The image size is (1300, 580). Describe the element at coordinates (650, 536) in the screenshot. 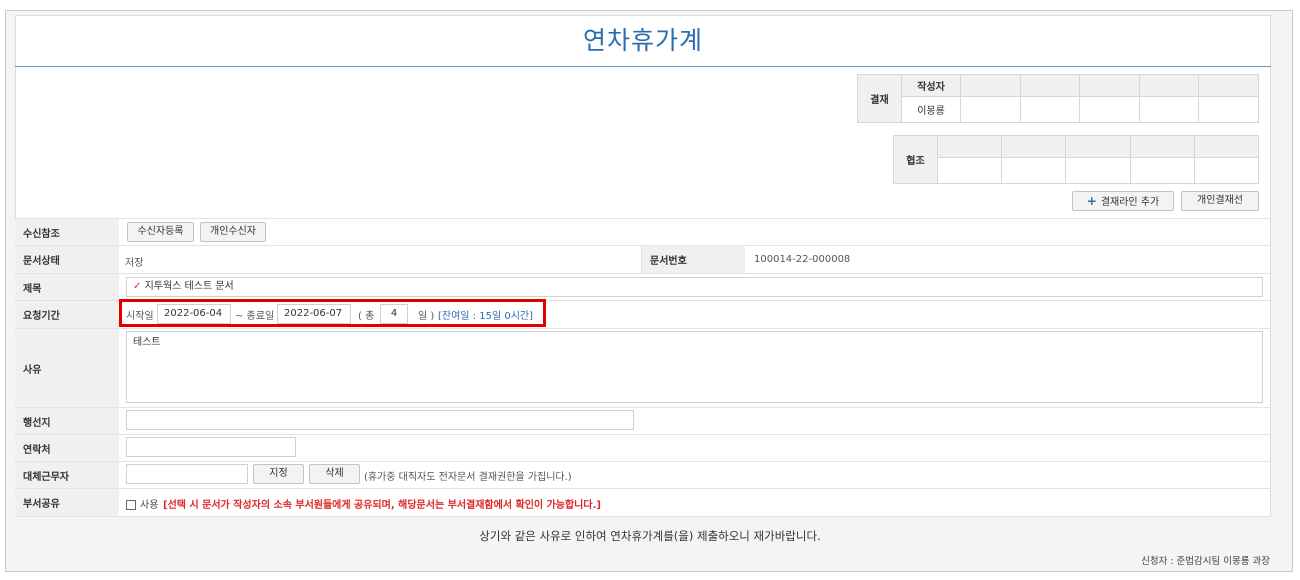

I see `submission-statement: 상기와 같은 사유로 인하여 연차휴가계를(을) 제출하오니 재가바랍니다.` at that location.